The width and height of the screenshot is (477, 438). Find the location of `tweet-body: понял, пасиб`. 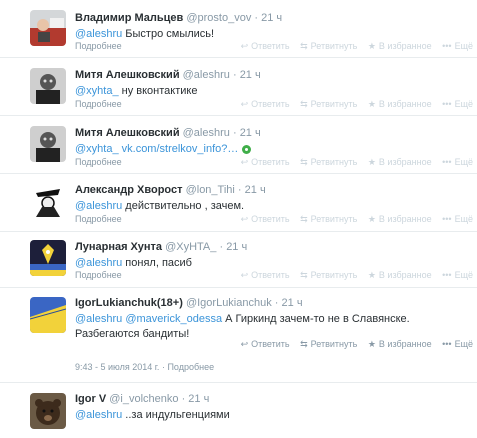

tweet-body: понял, пасиб is located at coordinates (157, 263).